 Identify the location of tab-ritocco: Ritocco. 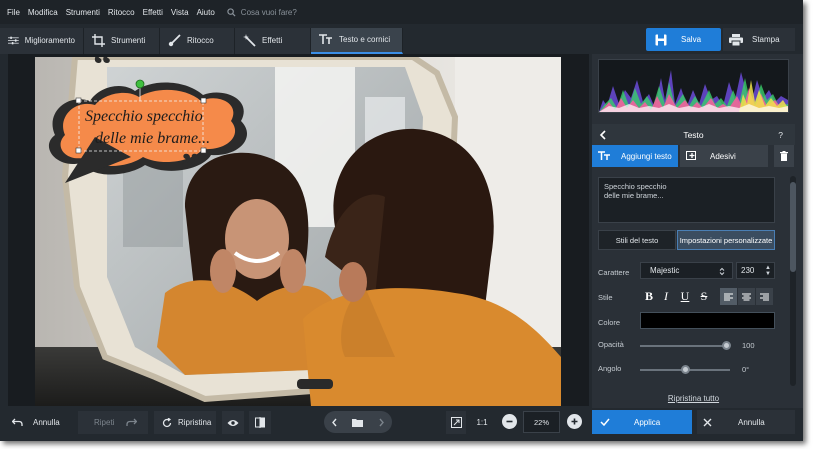
(197, 40).